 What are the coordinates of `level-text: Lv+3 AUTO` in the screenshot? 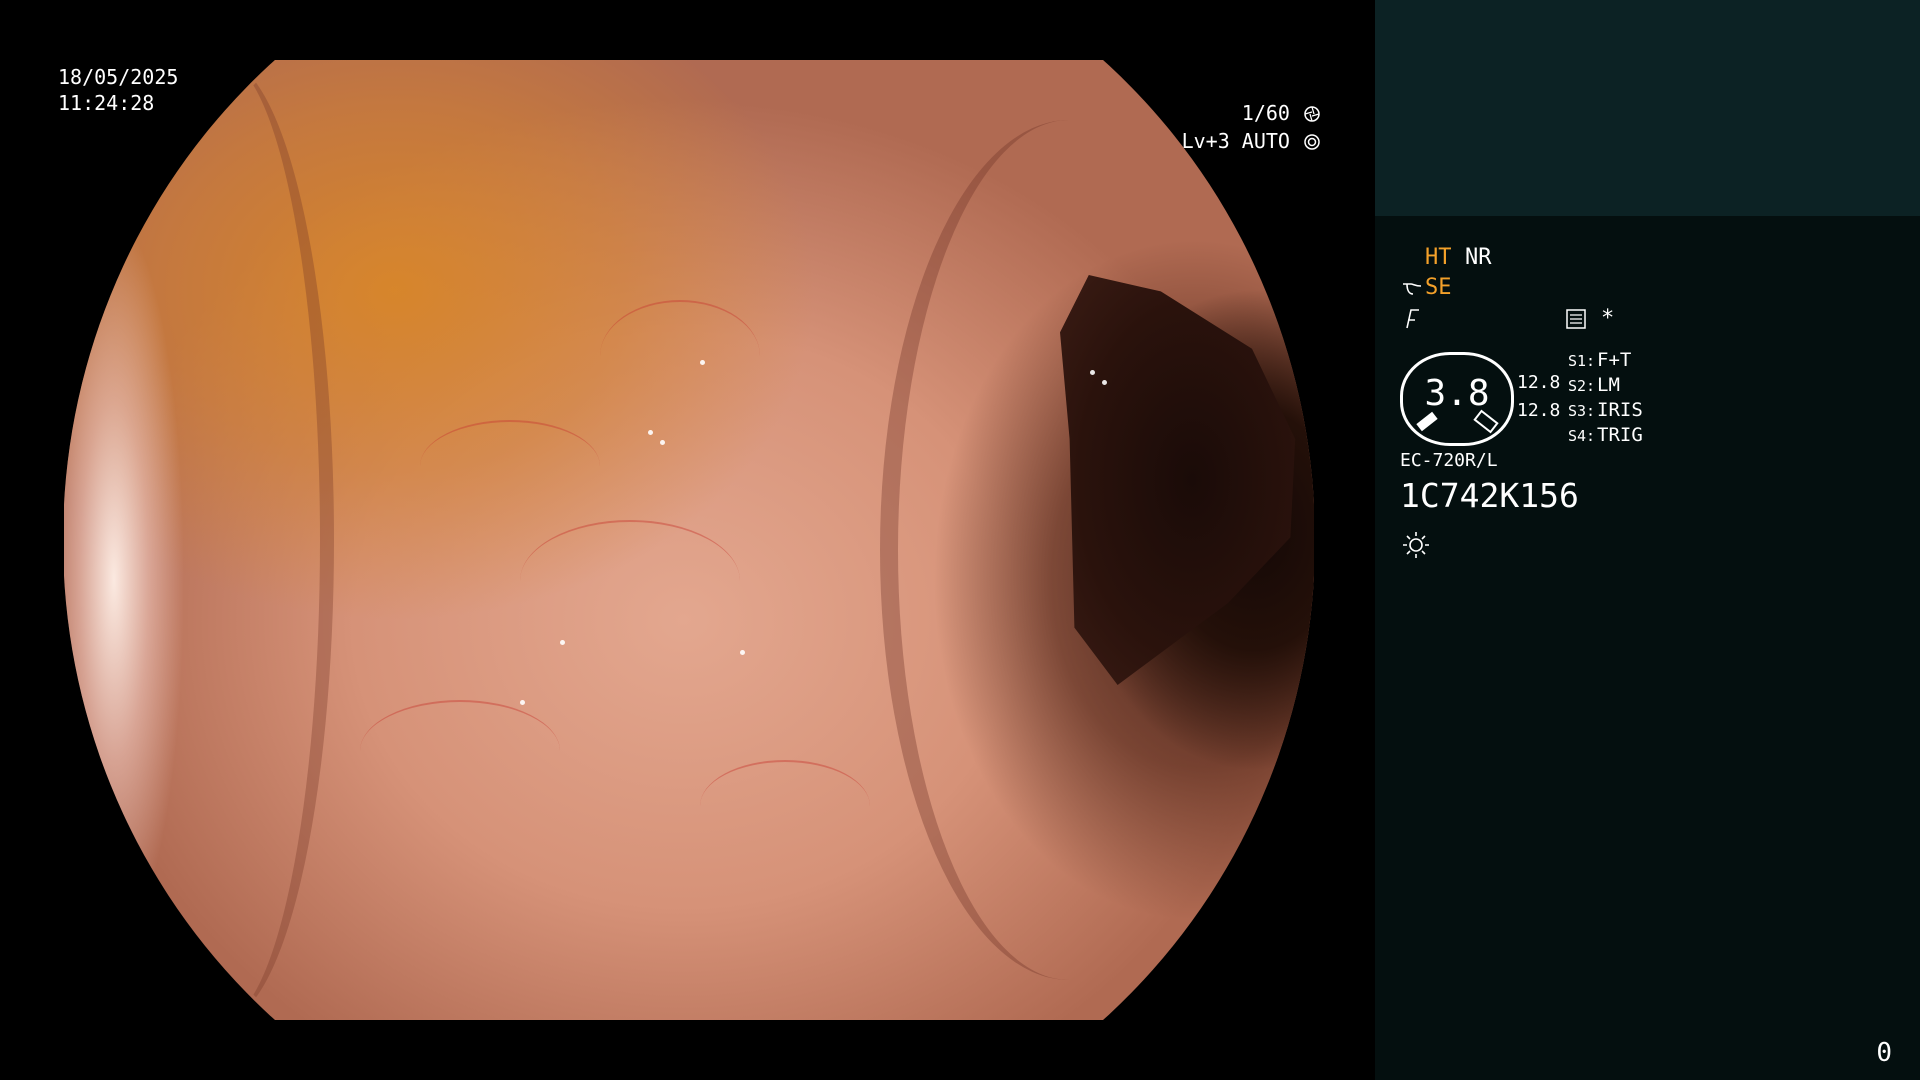 It's located at (1235, 141).